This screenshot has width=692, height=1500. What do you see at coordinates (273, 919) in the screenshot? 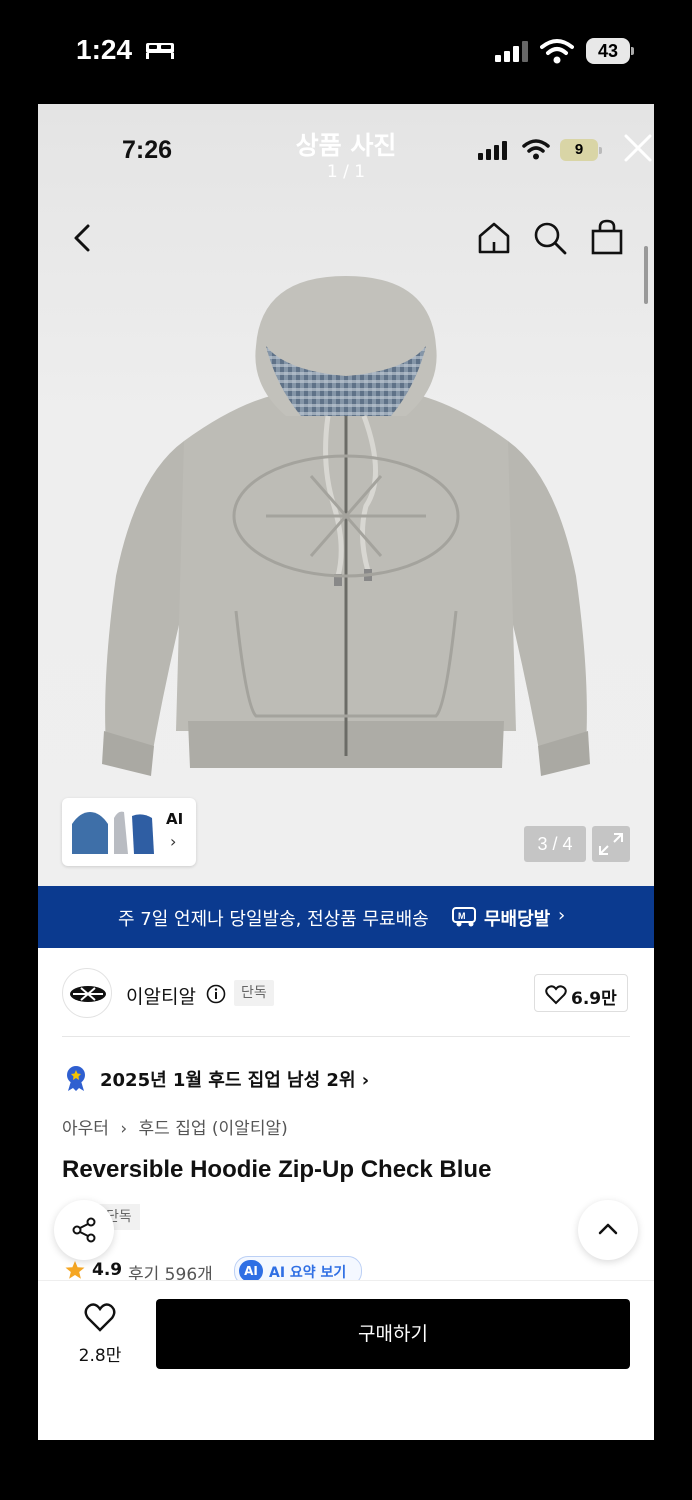
I see `delivery-banner-text: 주 7일 언제나 당일발송, 전상품 무료배송` at bounding box center [273, 919].